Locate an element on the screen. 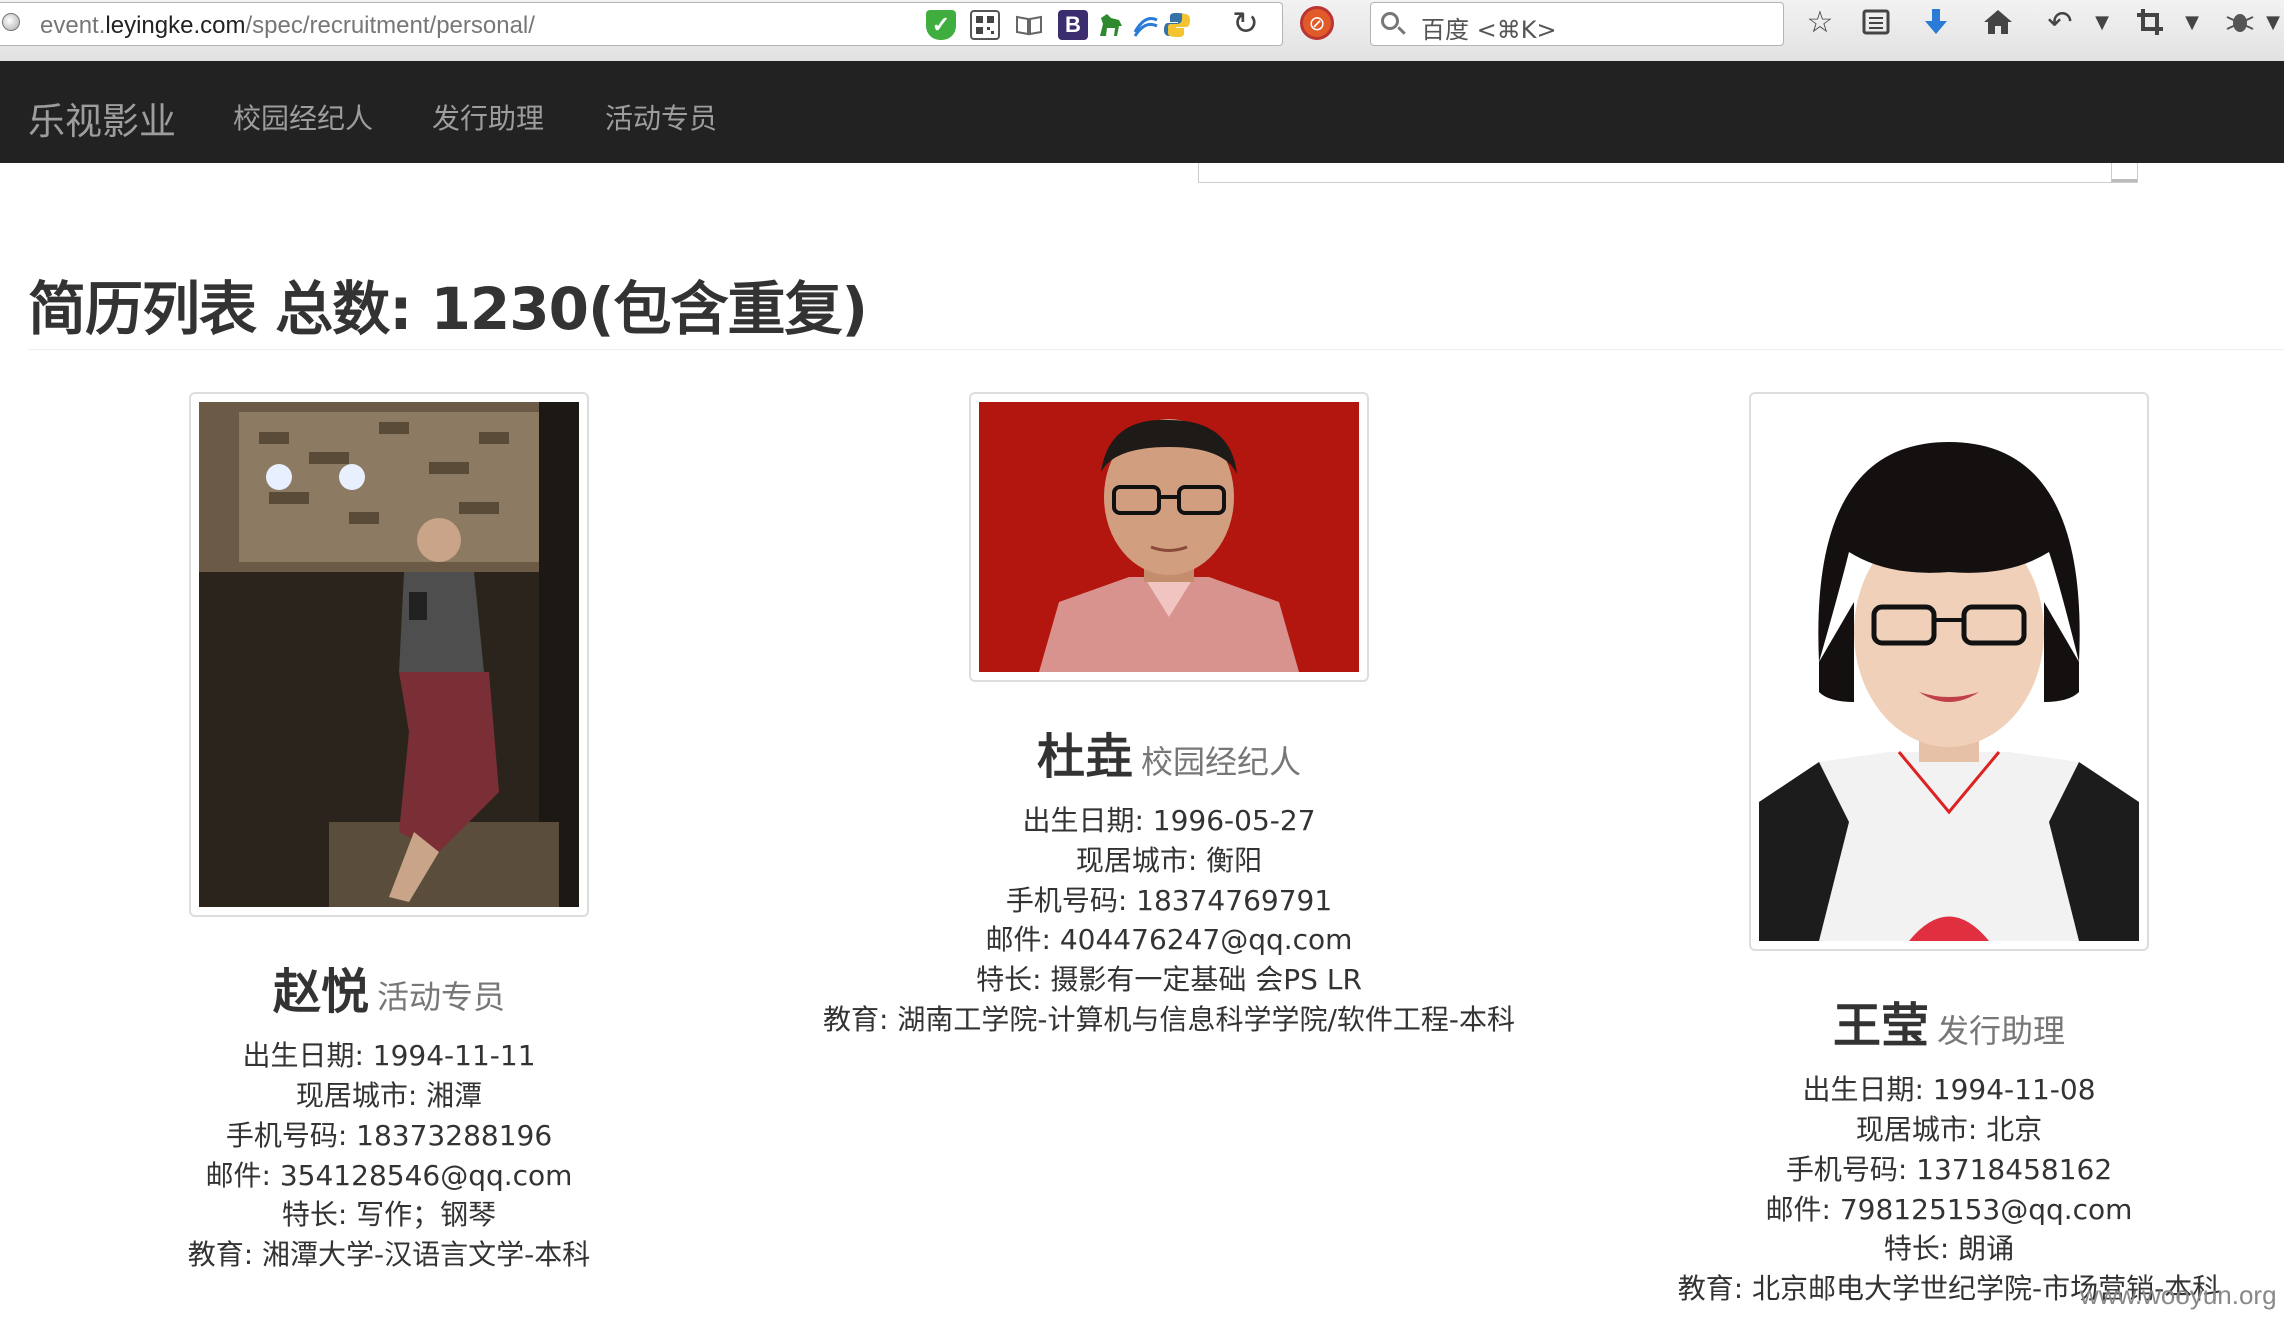 This screenshot has height=1324, width=2284. horse-icon is located at coordinates (1111, 25).